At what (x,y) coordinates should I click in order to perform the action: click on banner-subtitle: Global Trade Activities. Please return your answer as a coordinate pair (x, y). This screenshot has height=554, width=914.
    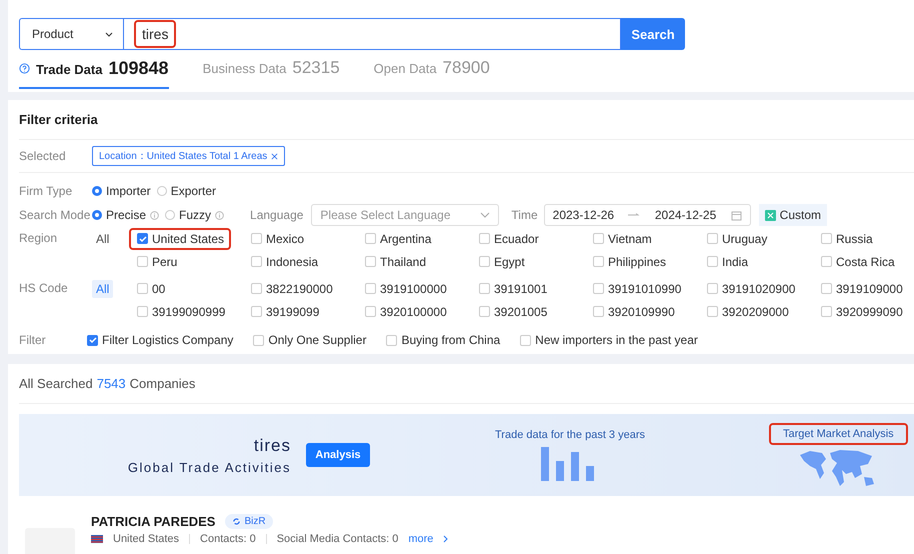
    Looking at the image, I should click on (209, 467).